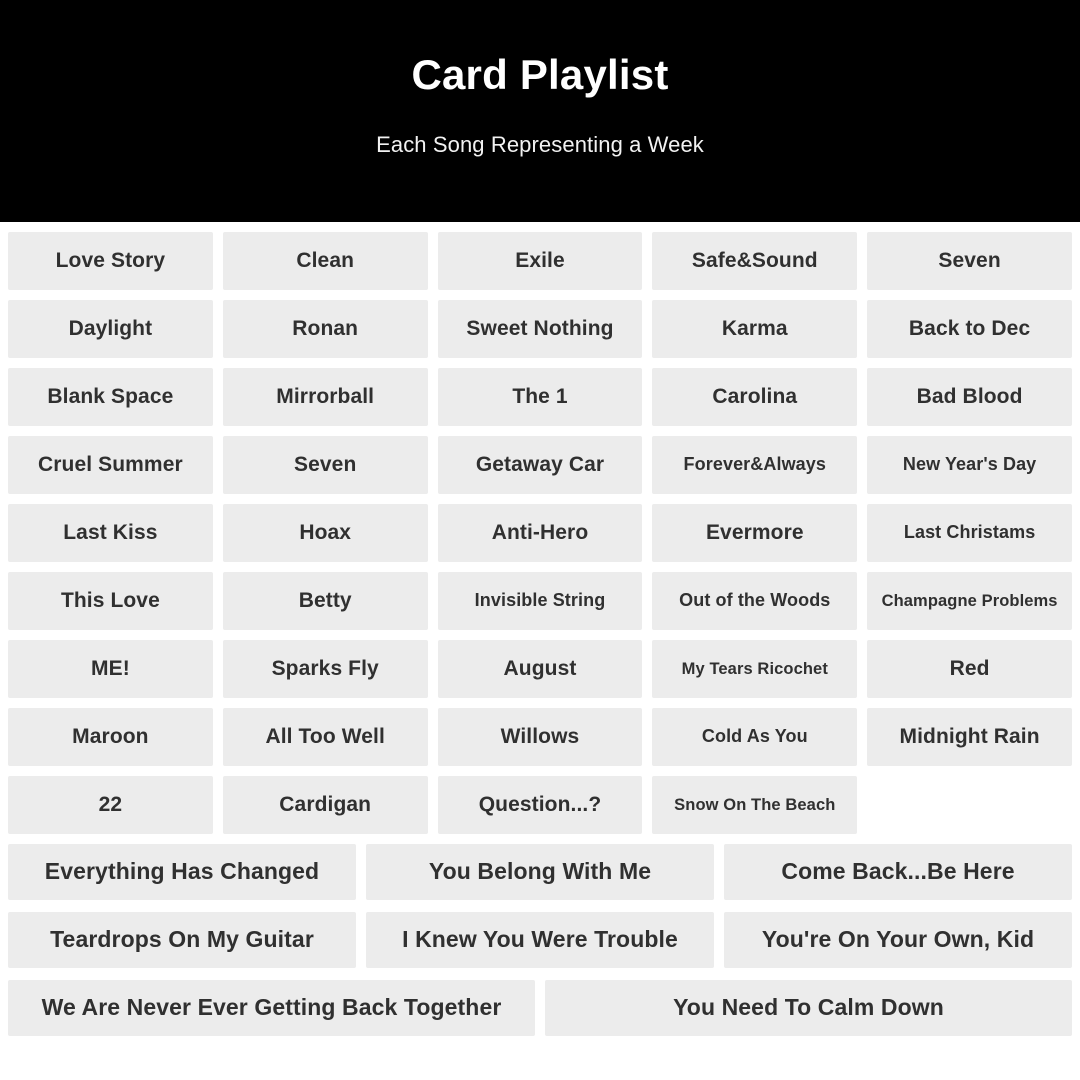  Describe the element at coordinates (325, 261) in the screenshot. I see `song-card: Clean` at that location.